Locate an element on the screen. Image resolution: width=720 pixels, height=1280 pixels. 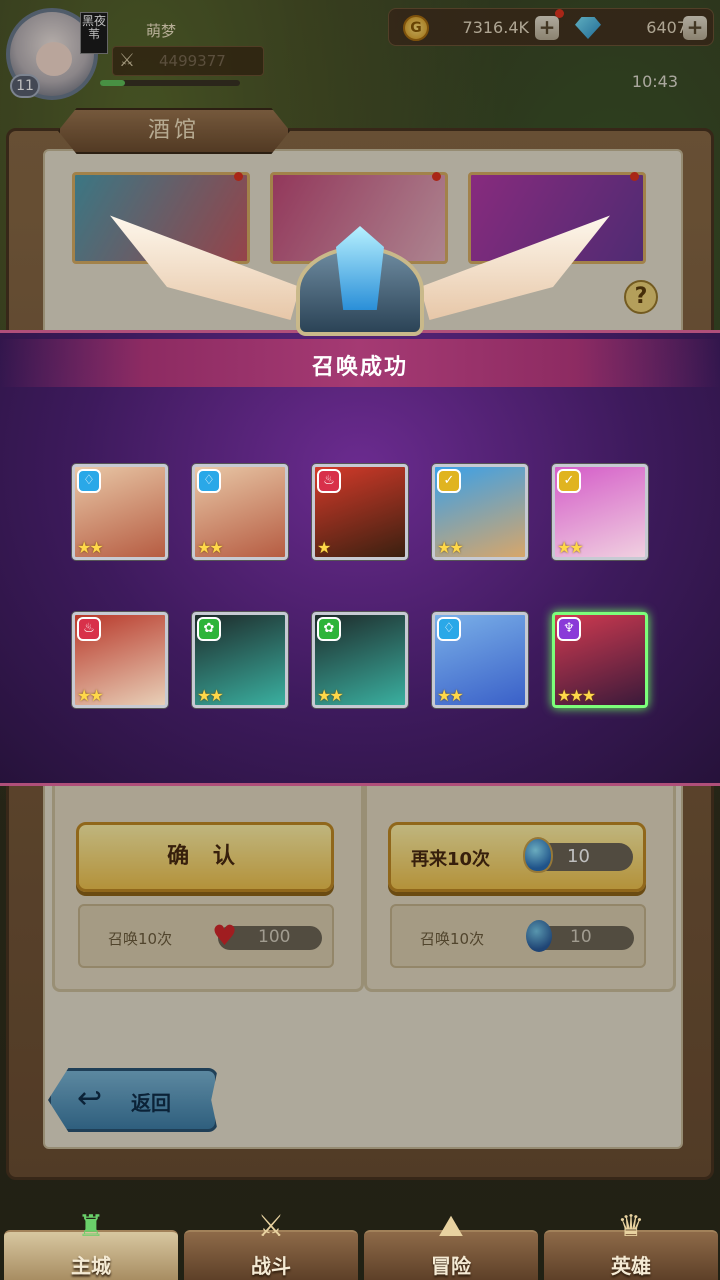
map-icon: ⛰ is located at coordinates (451, 1226).